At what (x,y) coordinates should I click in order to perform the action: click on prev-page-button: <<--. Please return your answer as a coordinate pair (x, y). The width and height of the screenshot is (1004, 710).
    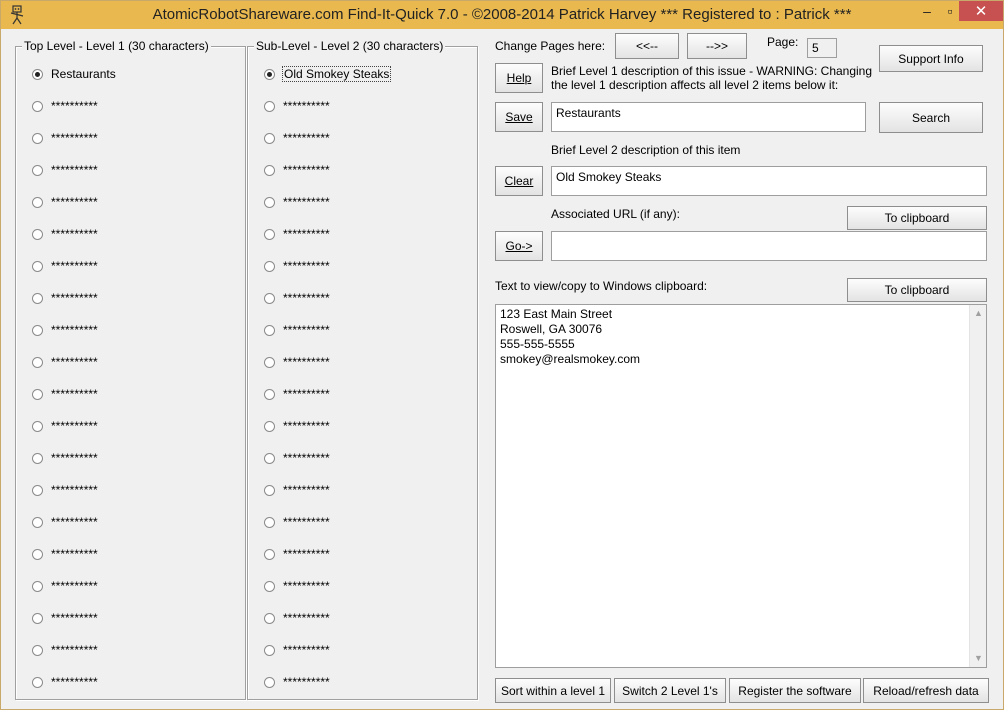
    Looking at the image, I should click on (647, 46).